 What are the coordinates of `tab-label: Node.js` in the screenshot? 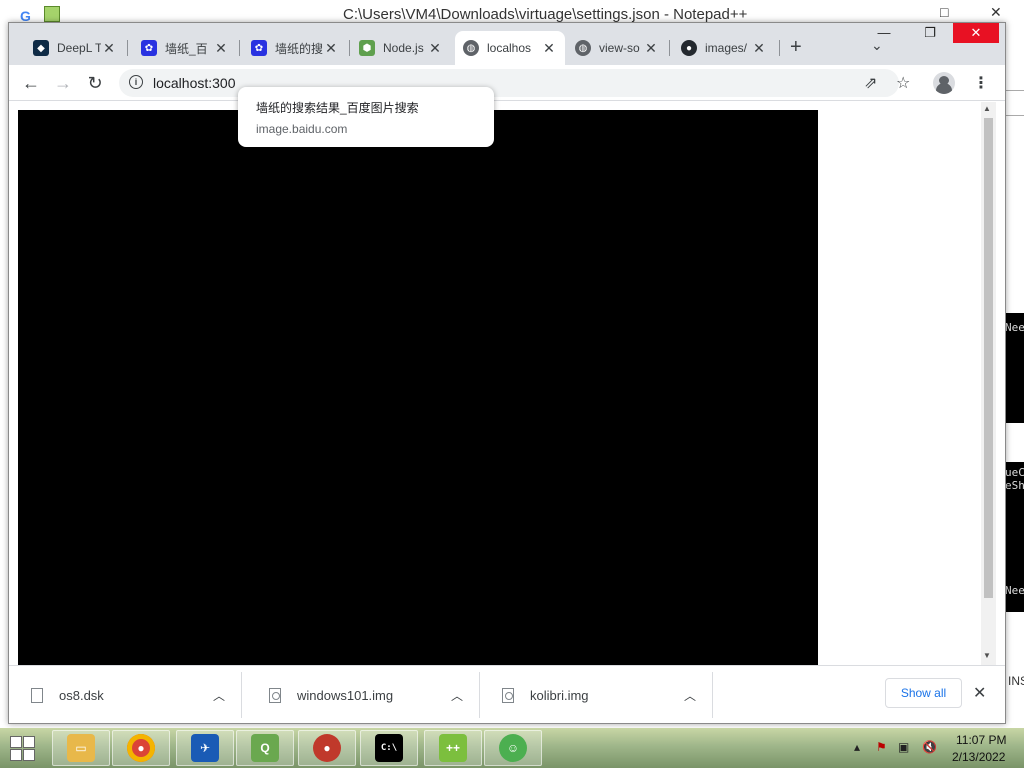 It's located at (403, 48).